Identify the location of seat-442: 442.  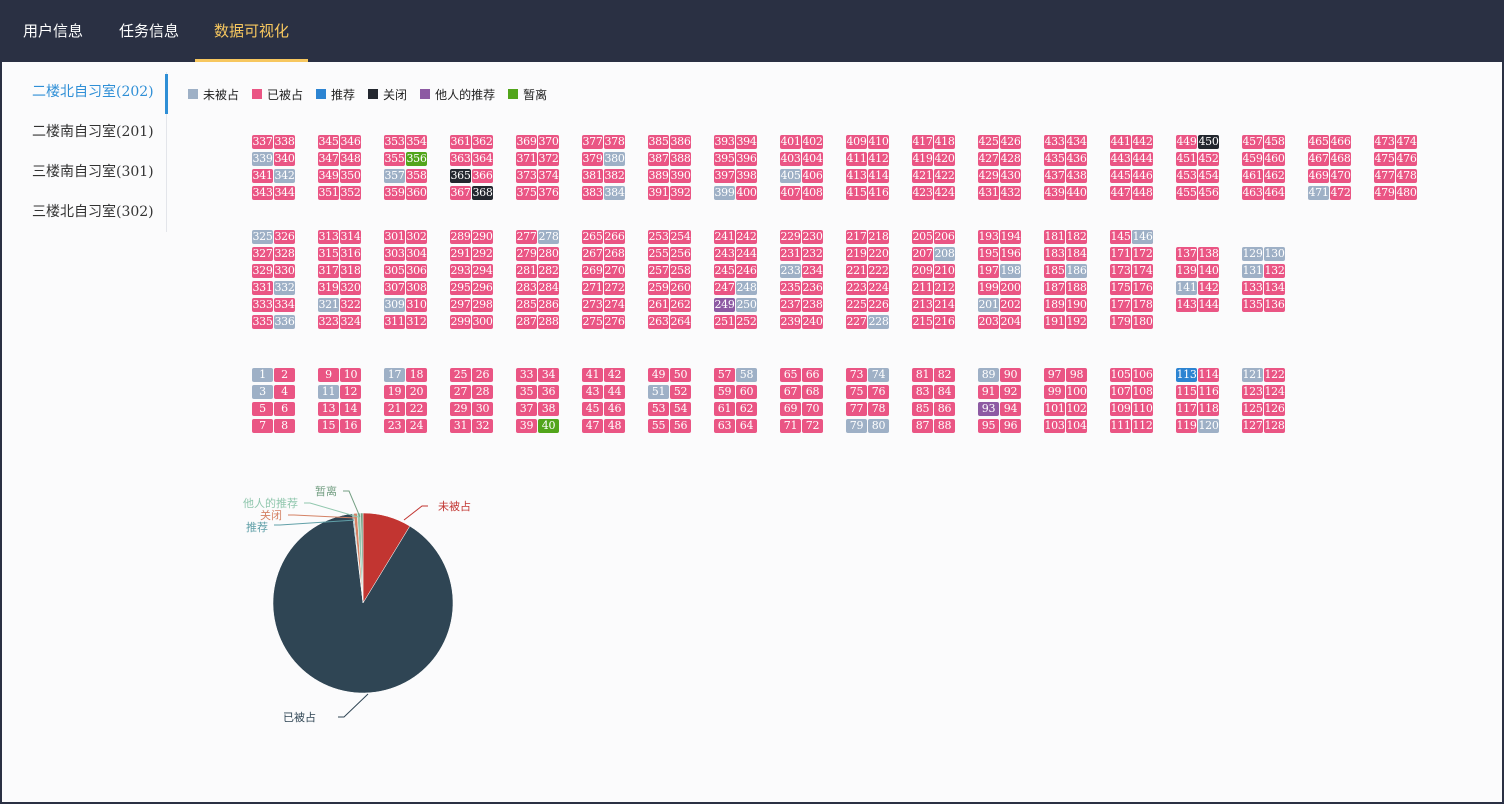
(1142, 142).